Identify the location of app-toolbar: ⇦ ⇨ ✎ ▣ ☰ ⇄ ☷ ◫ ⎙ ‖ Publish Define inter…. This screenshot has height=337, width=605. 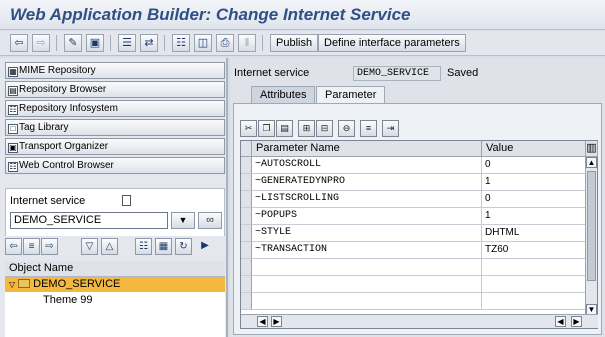
(302, 43).